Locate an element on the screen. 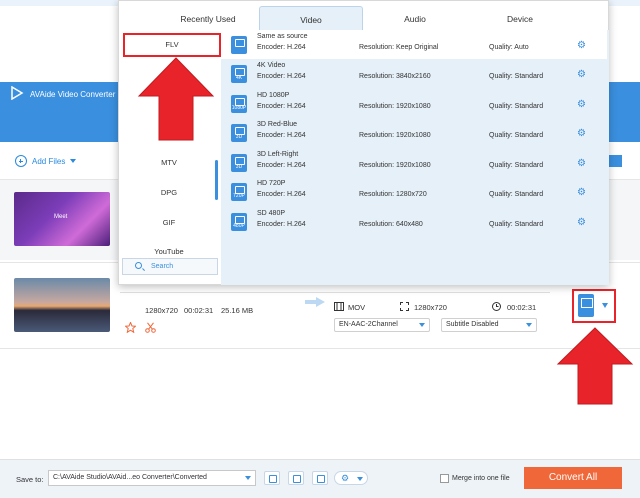 The height and width of the screenshot is (498, 640). format-item-flv: FLV is located at coordinates (172, 45).